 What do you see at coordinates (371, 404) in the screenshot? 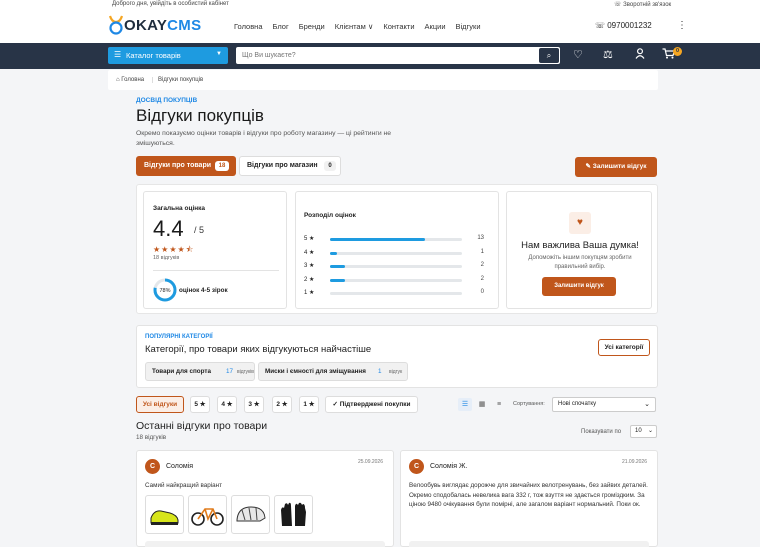
I see `filter-verified: ✓ Підтверджені покупки` at bounding box center [371, 404].